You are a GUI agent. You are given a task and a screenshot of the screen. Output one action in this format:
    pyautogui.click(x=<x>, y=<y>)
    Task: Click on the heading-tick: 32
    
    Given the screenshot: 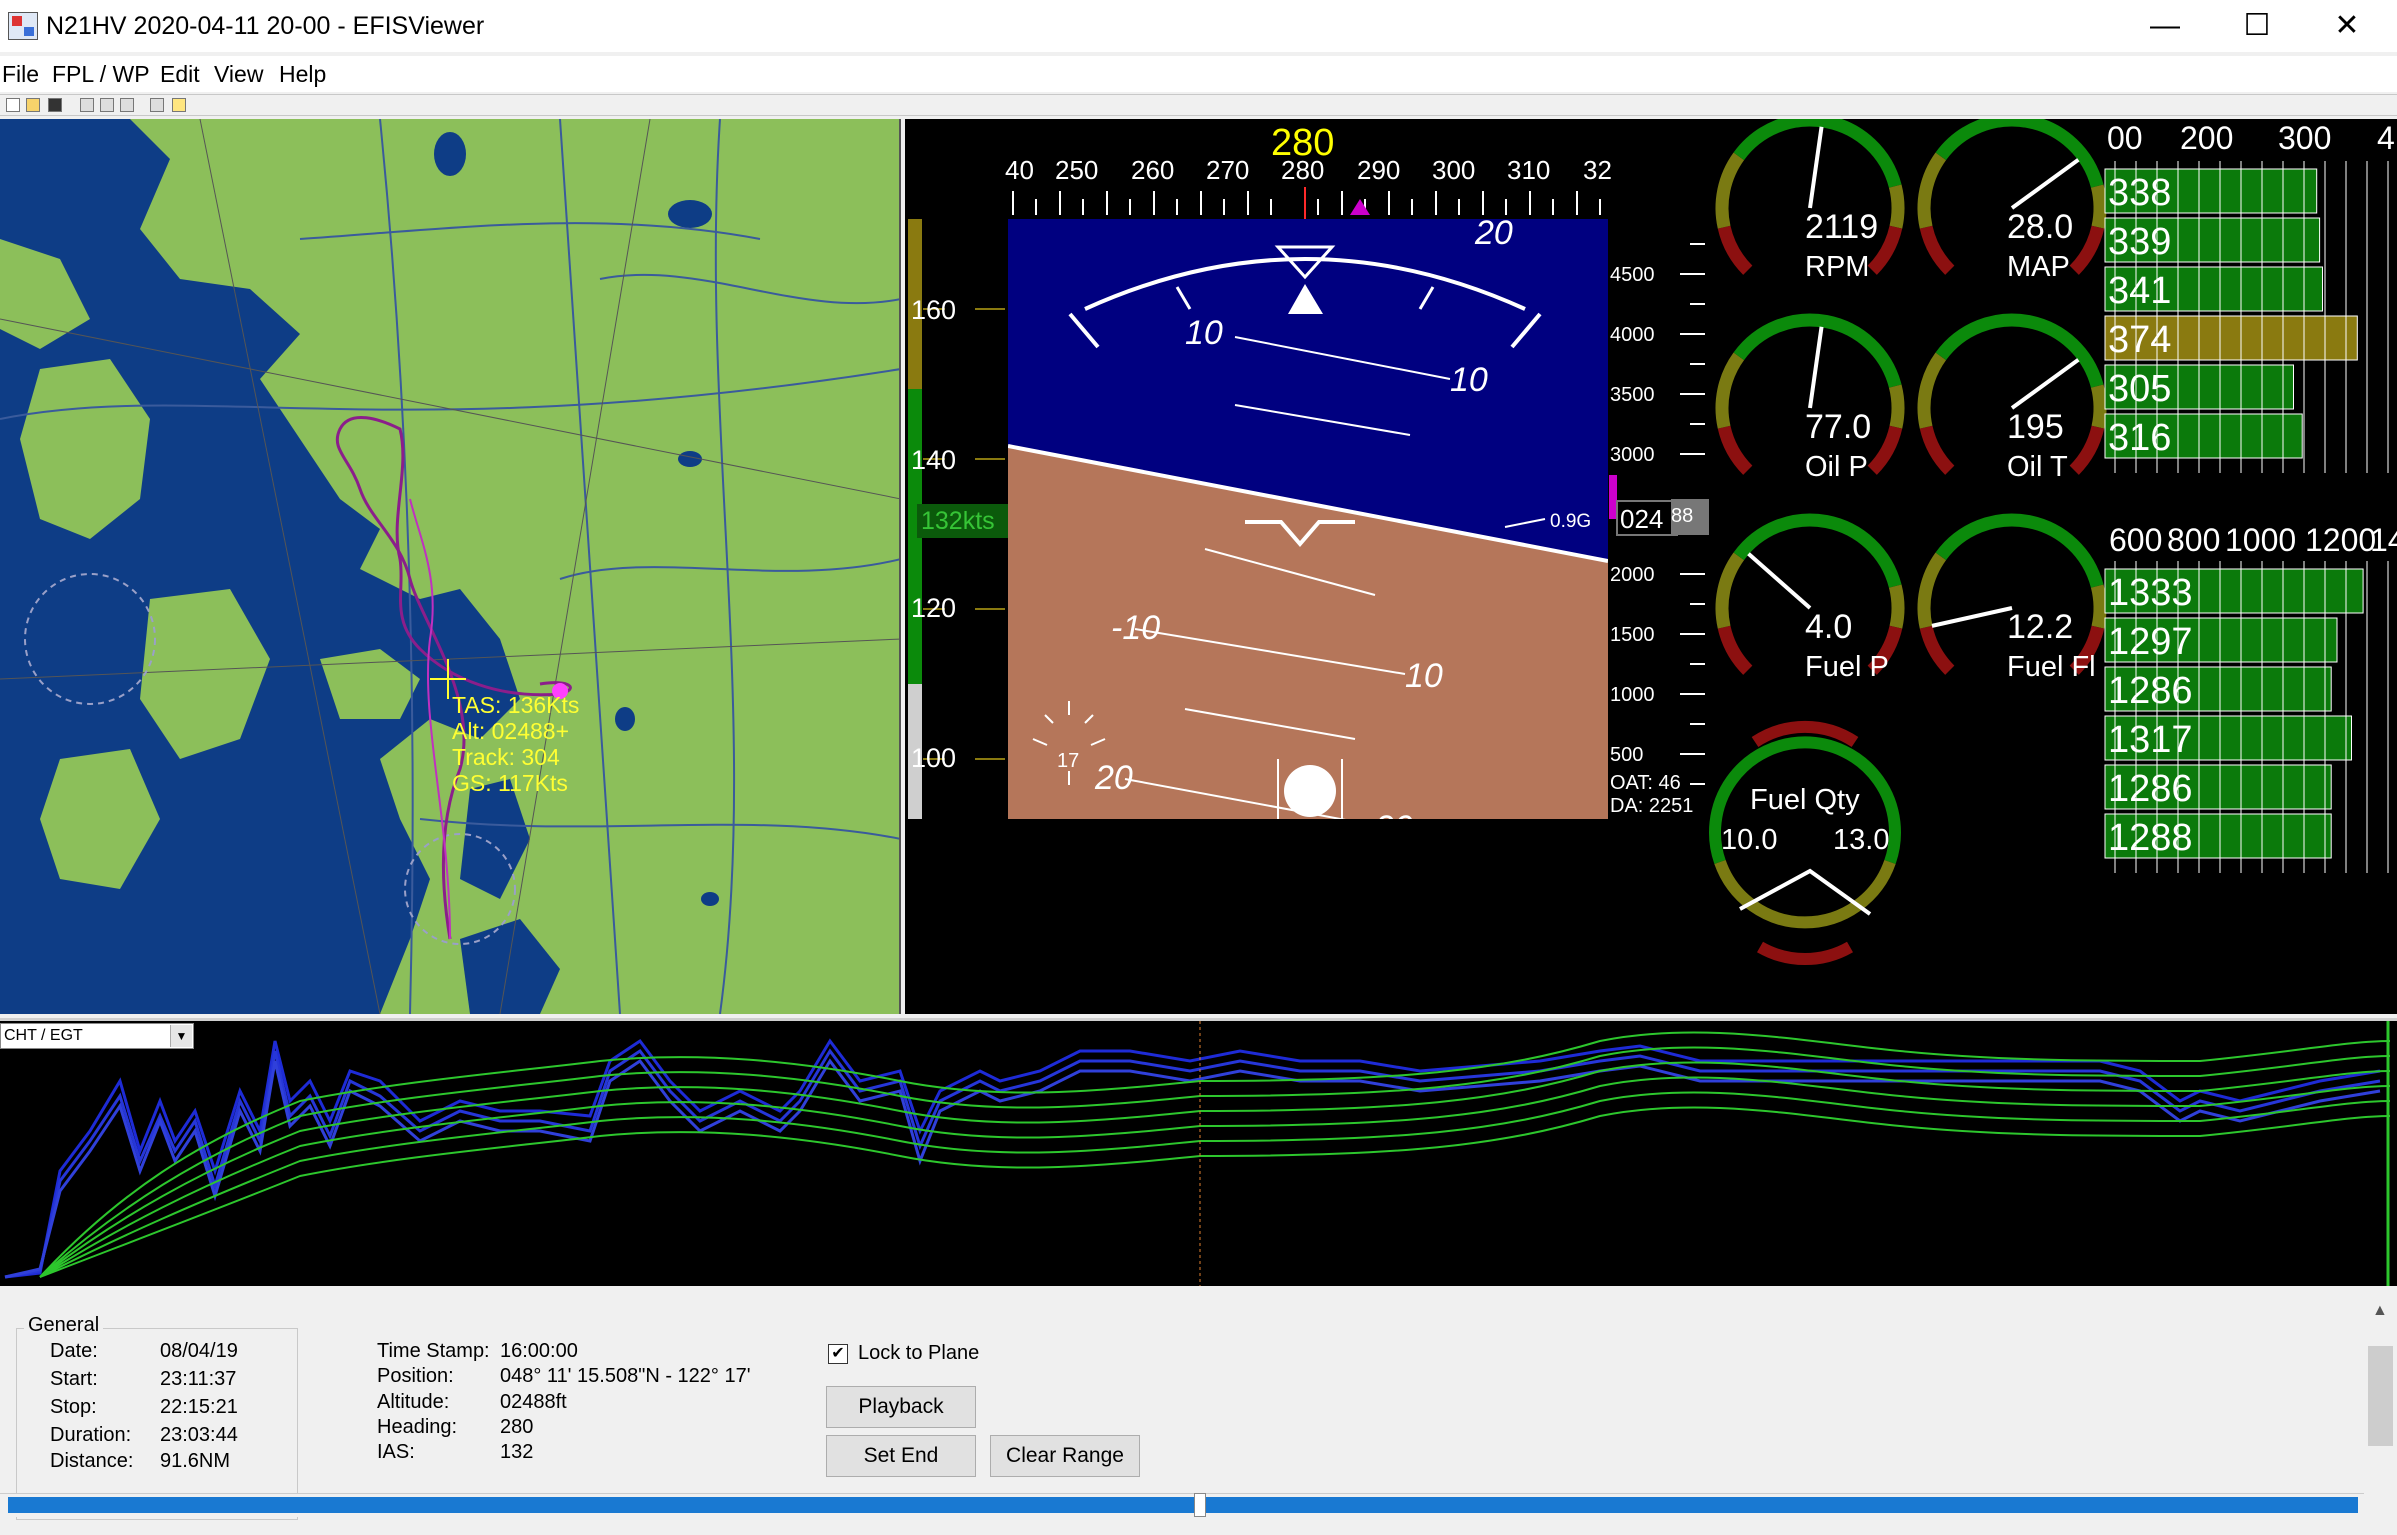 What is the action you would take?
    pyautogui.click(x=1597, y=170)
    